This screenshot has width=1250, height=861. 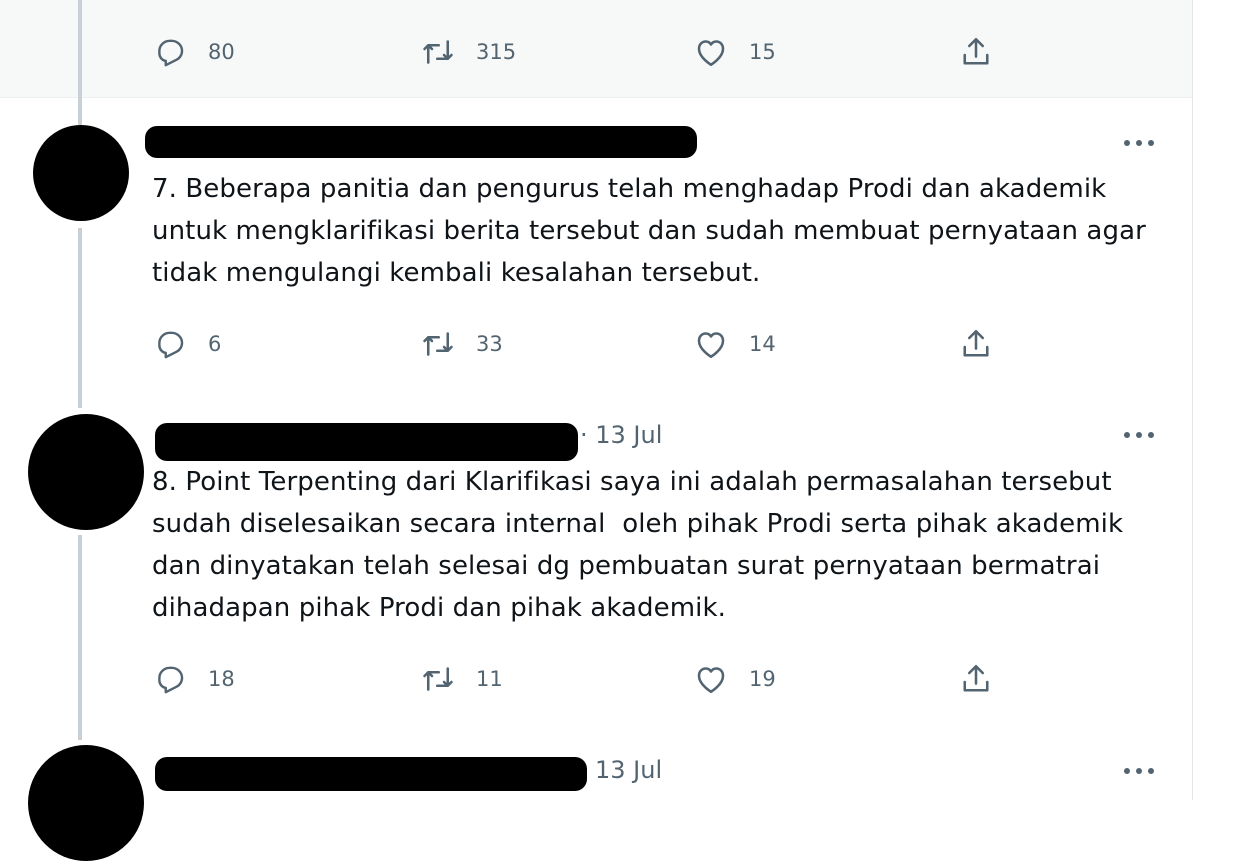 I want to click on tweet-actions: 80 315 15, so click(x=602, y=52).